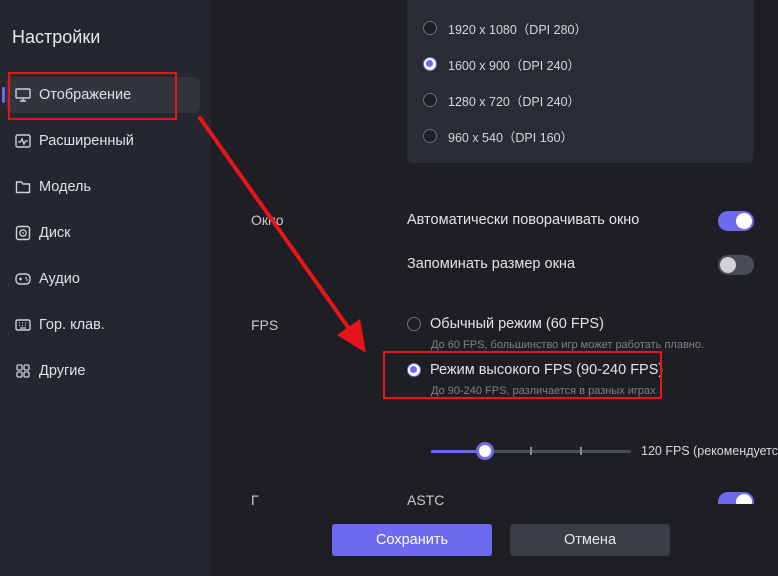 Image resolution: width=778 pixels, height=576 pixels. What do you see at coordinates (103, 187) in the screenshot?
I see `sidebar-item-model: Модель` at bounding box center [103, 187].